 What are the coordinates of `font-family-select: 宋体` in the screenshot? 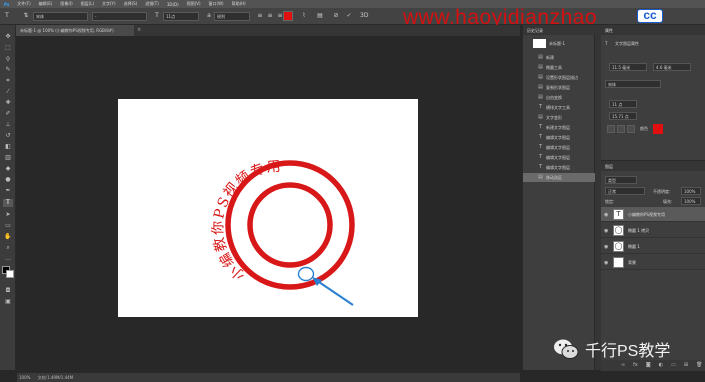 It's located at (60, 16).